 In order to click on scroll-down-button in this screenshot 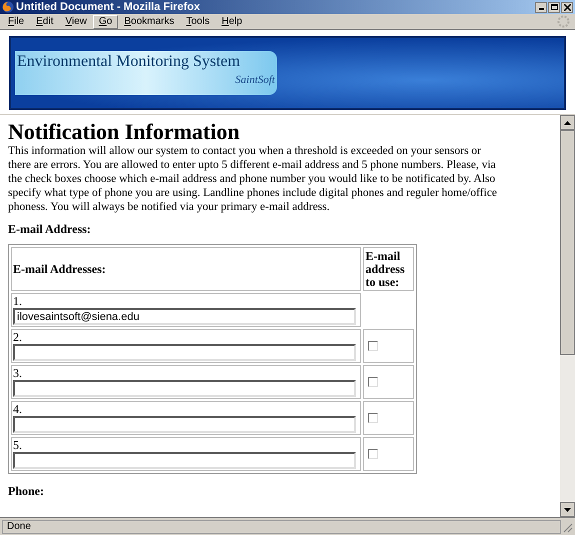, I will do `click(567, 509)`.